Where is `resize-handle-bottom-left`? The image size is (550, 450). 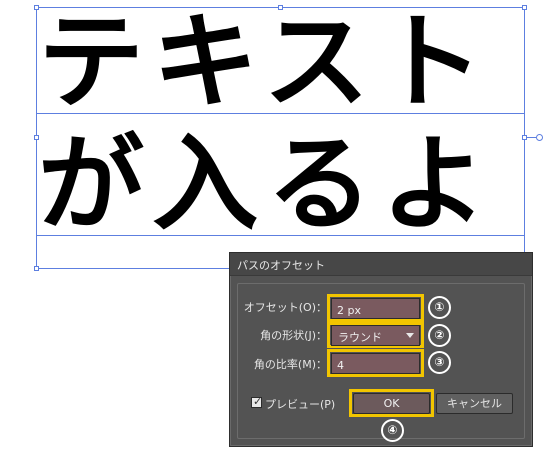 resize-handle-bottom-left is located at coordinates (36, 268).